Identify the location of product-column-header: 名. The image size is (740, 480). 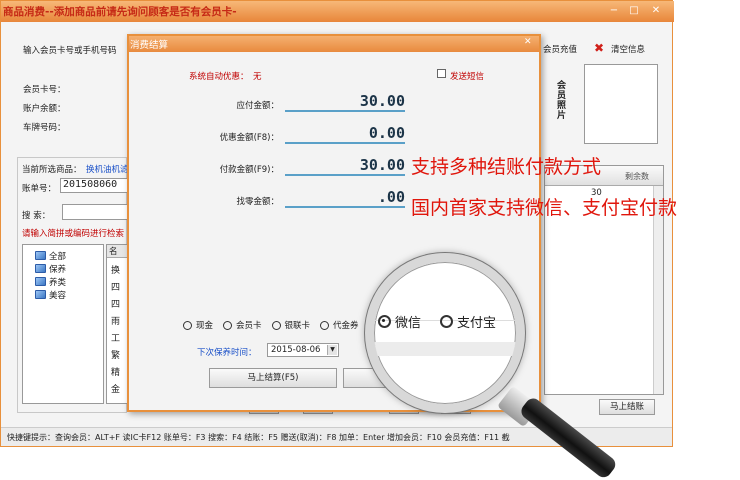
(117, 251).